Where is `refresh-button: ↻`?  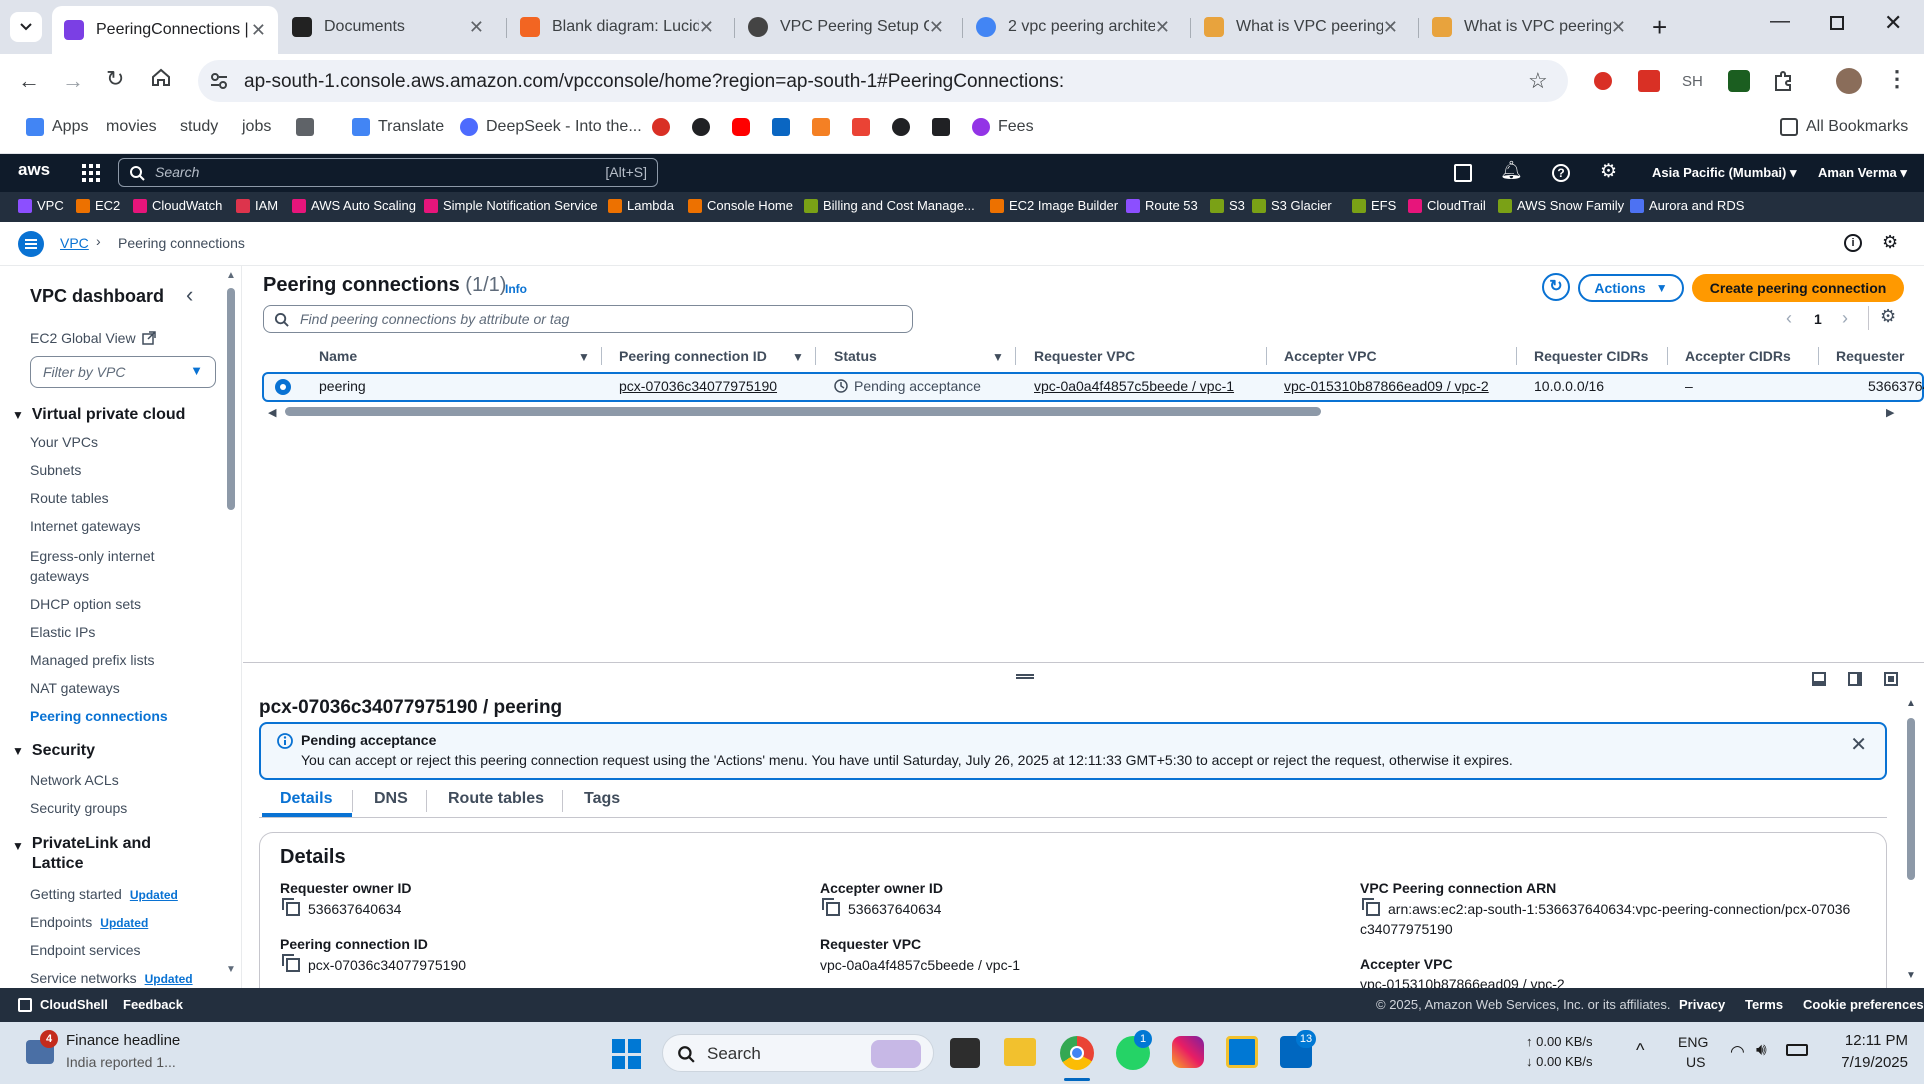
refresh-button: ↻ is located at coordinates (1556, 287).